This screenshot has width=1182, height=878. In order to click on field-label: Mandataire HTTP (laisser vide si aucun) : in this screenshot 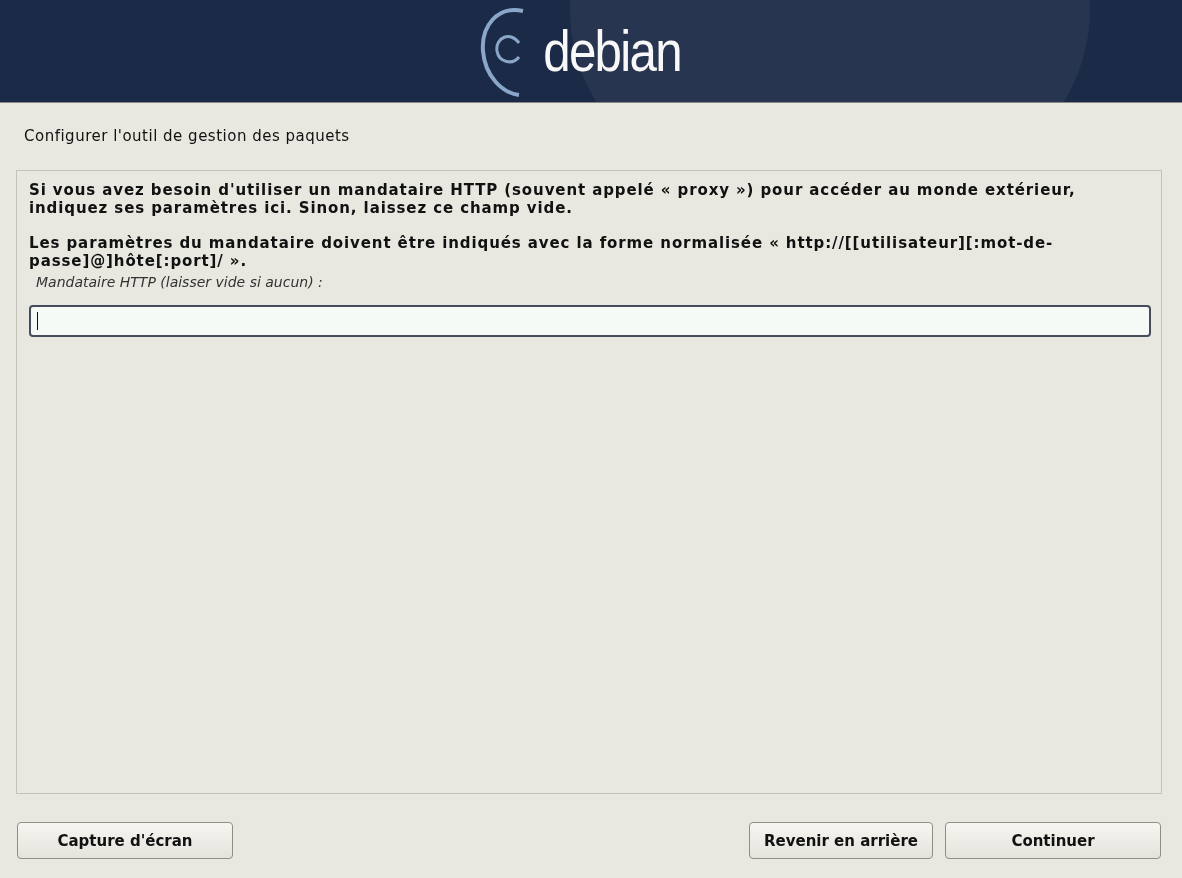, I will do `click(179, 282)`.